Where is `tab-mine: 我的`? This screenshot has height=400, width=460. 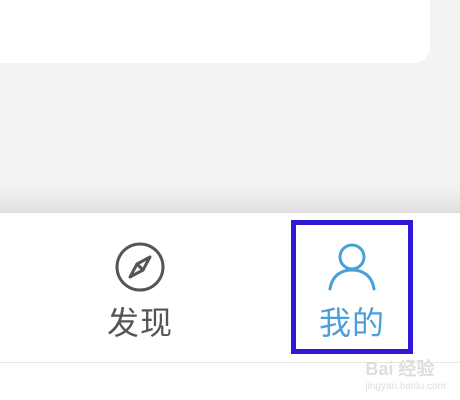 tab-mine: 我的 is located at coordinates (352, 287).